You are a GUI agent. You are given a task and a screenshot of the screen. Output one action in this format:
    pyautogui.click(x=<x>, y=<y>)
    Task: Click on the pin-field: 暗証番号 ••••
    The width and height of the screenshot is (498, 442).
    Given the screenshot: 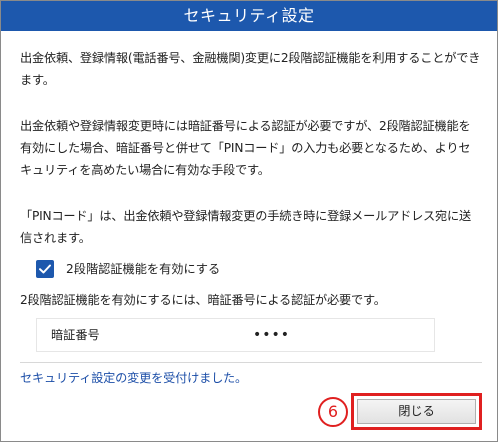 What is the action you would take?
    pyautogui.click(x=235, y=335)
    